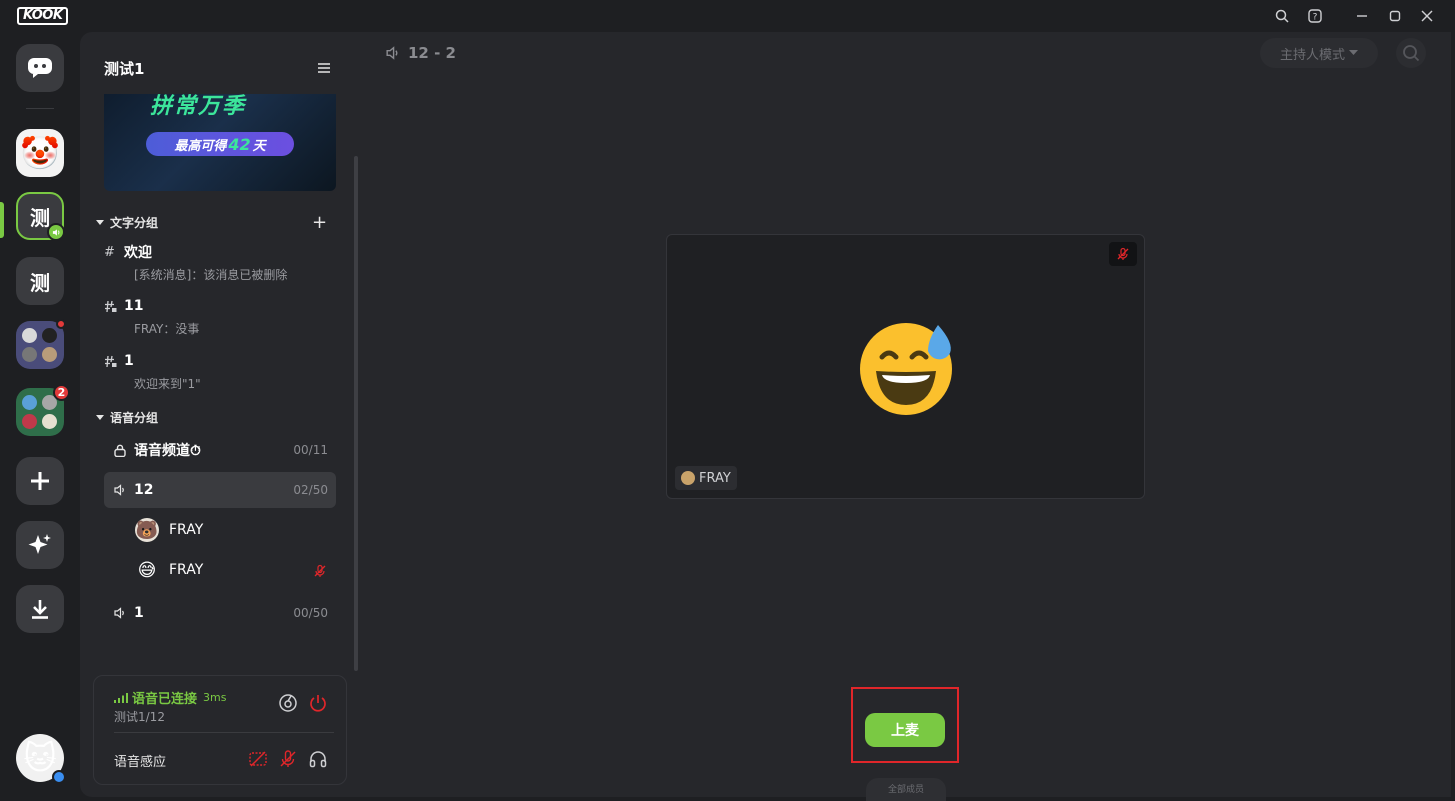 The width and height of the screenshot is (1455, 801). What do you see at coordinates (905, 730) in the screenshot?
I see `go-on-mic-button: 上麦` at bounding box center [905, 730].